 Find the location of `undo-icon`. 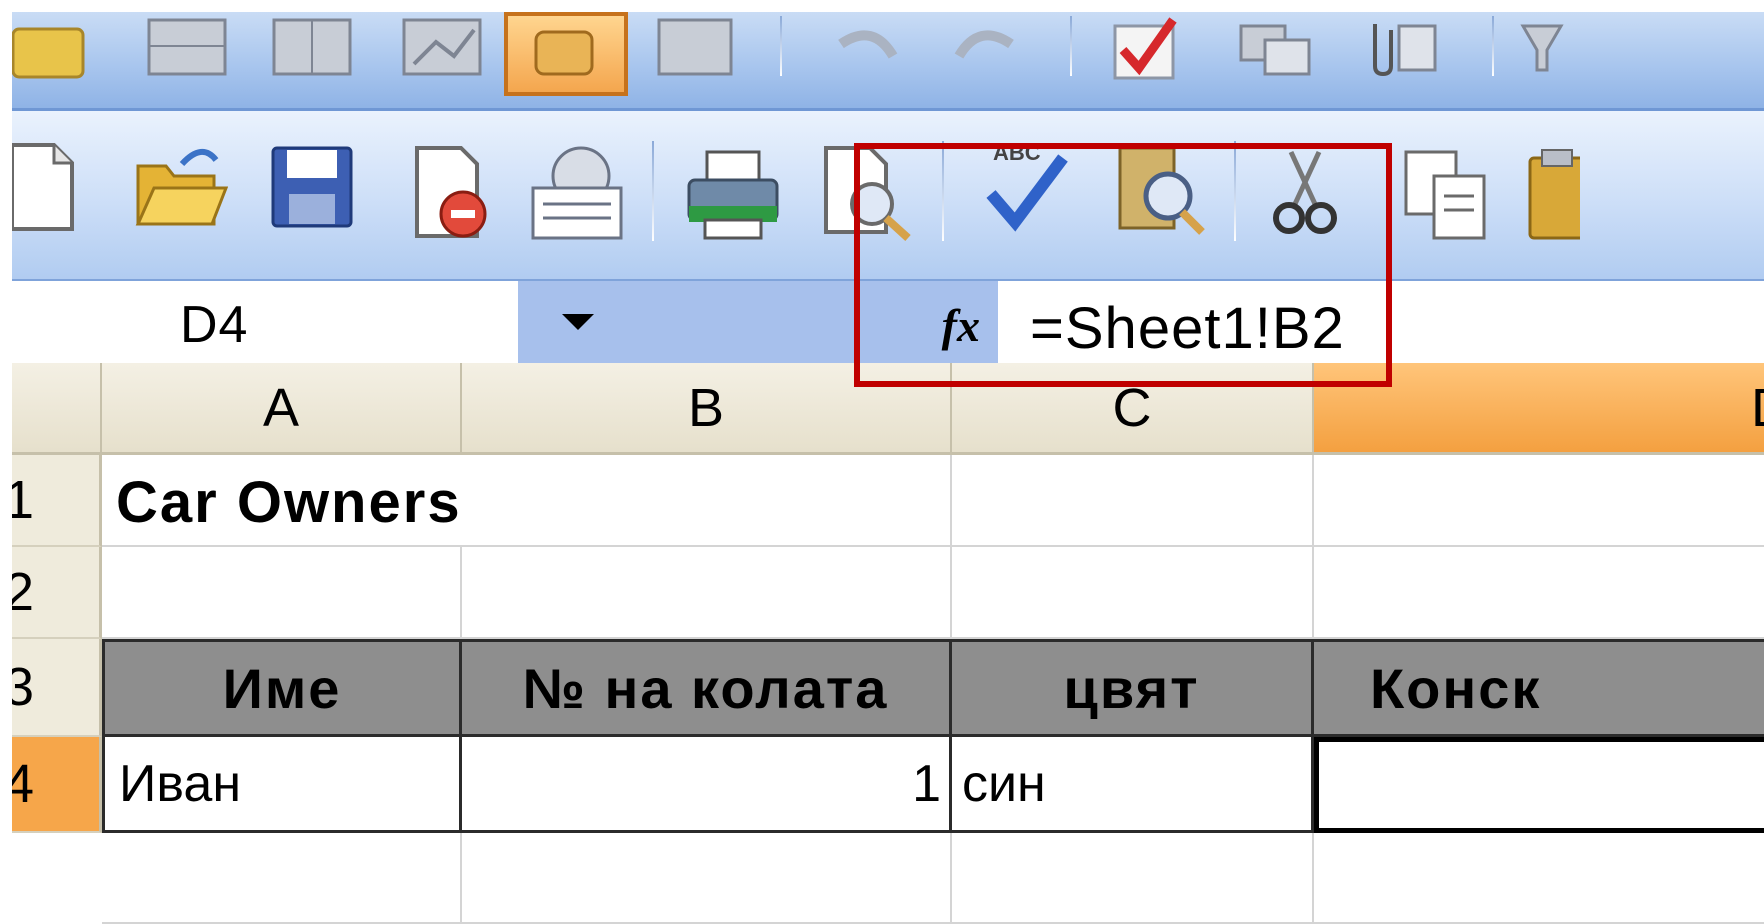

undo-icon is located at coordinates (865, 47).